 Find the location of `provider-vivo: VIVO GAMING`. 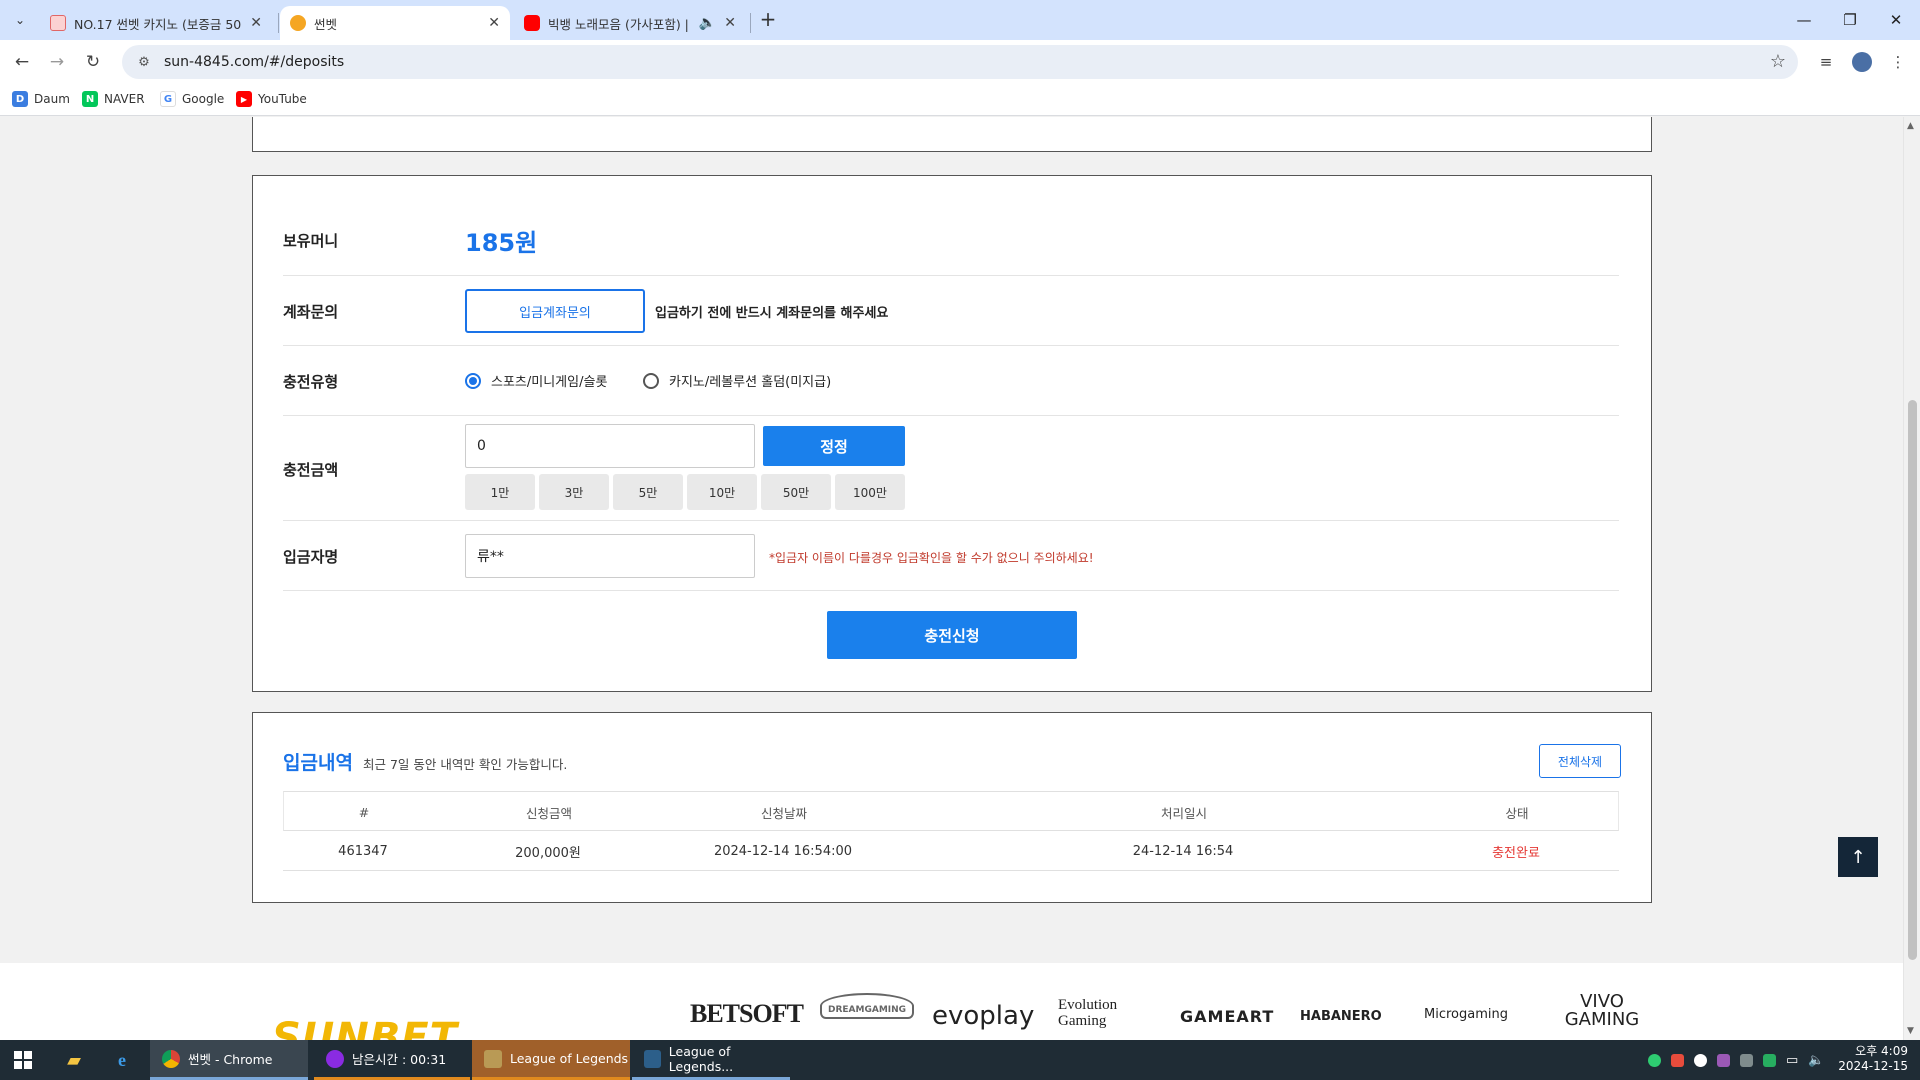

provider-vivo: VIVO GAMING is located at coordinates (1602, 1010).